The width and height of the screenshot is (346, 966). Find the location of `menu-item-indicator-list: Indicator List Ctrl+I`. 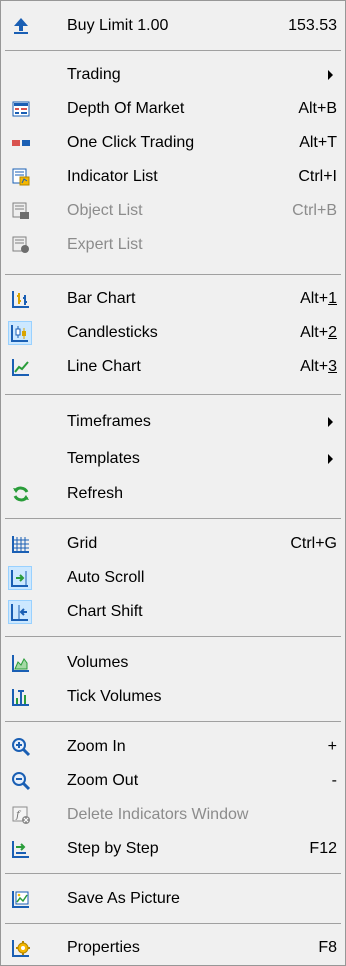

menu-item-indicator-list: Indicator List Ctrl+I is located at coordinates (173, 177).